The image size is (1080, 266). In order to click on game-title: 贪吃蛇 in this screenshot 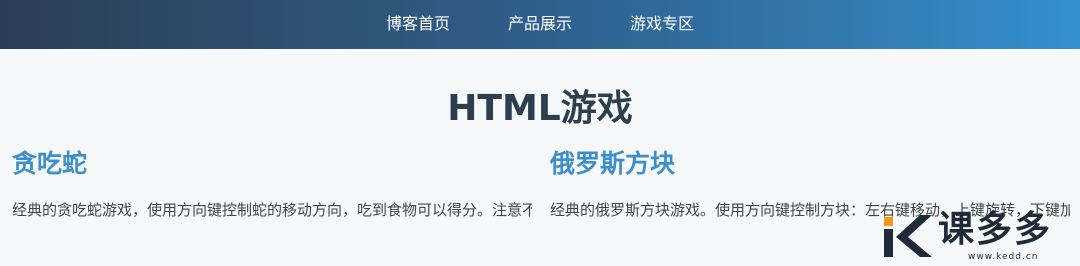, I will do `click(272, 164)`.